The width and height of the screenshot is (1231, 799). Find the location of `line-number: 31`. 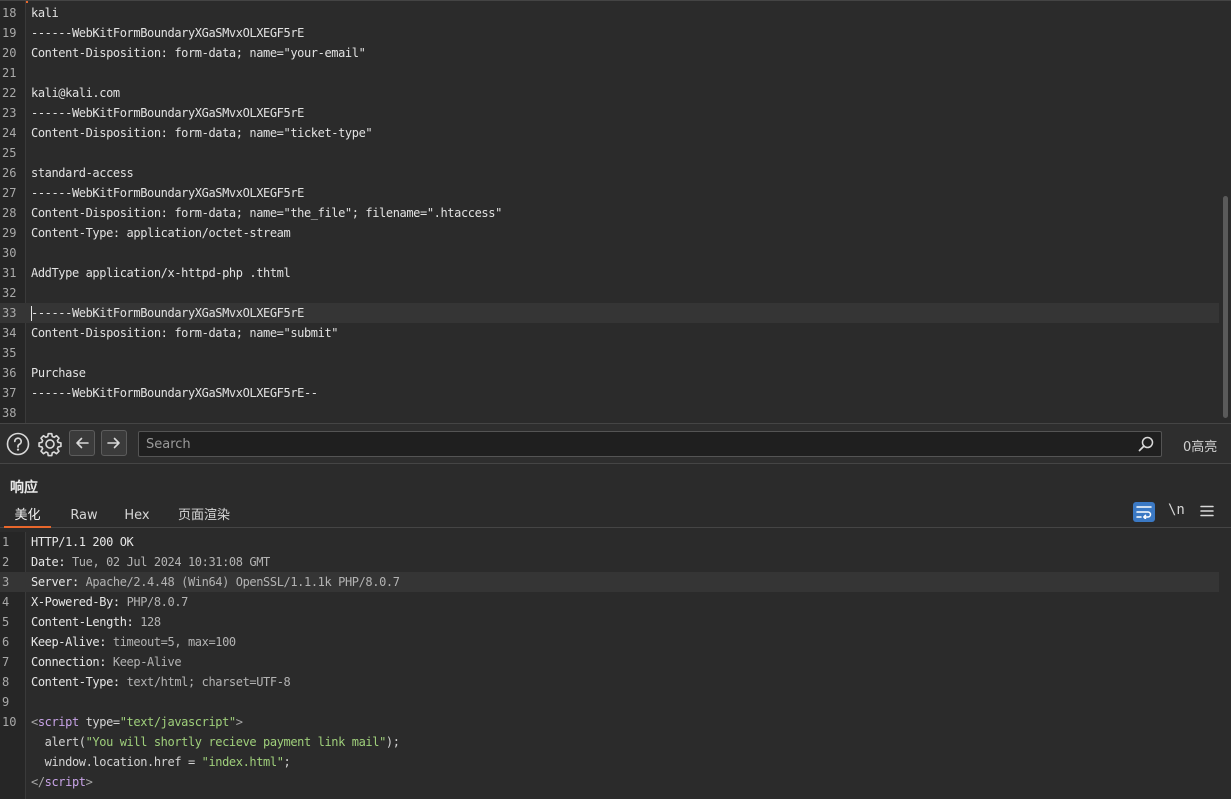

line-number: 31 is located at coordinates (9, 273).